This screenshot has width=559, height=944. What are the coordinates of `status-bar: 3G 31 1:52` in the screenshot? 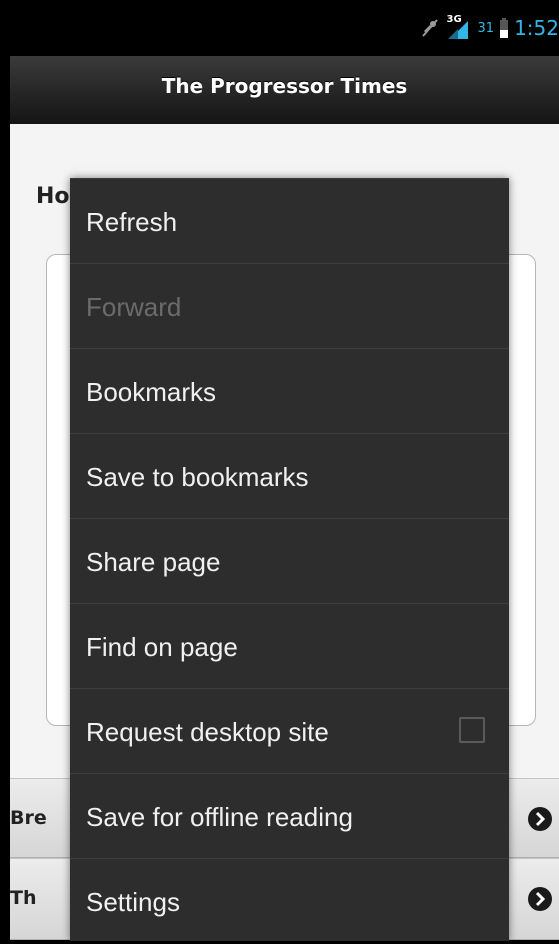 It's located at (279, 28).